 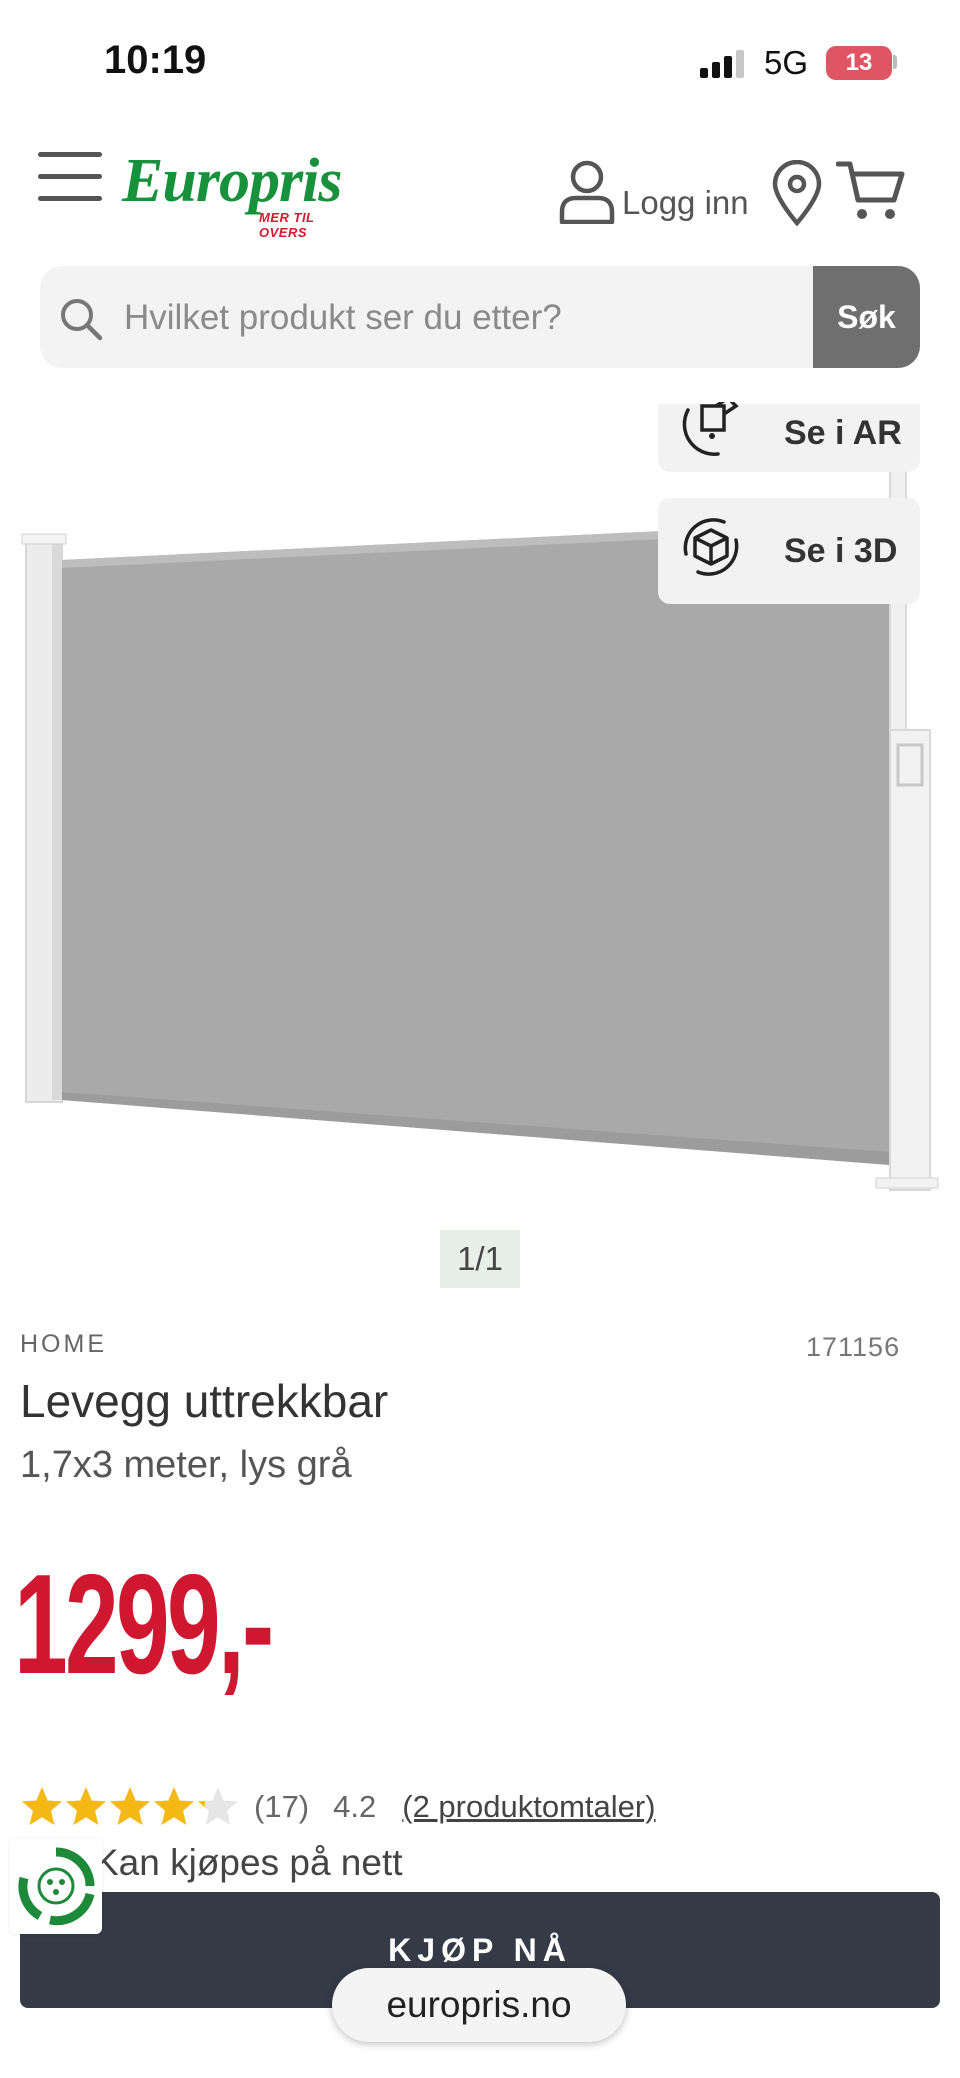 I want to click on browser-url-bar: europris.no, so click(x=479, y=2005).